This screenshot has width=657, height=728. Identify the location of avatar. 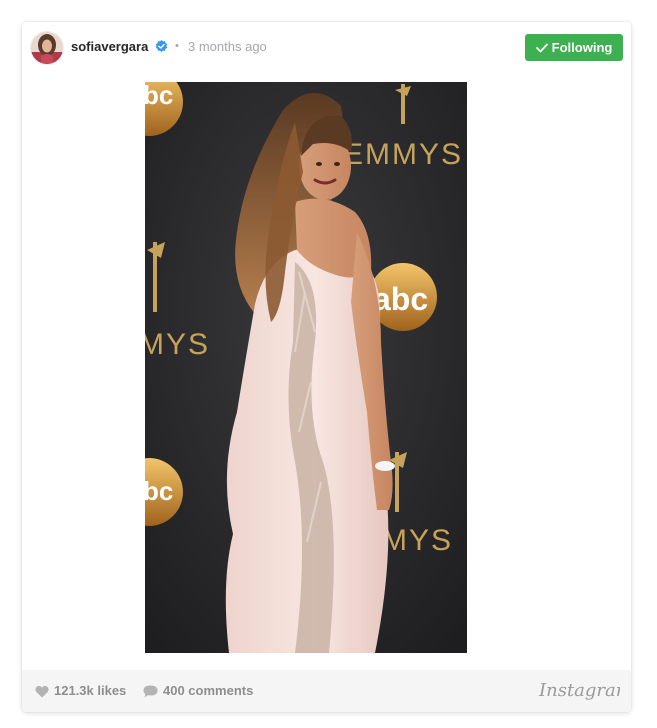
(47, 48).